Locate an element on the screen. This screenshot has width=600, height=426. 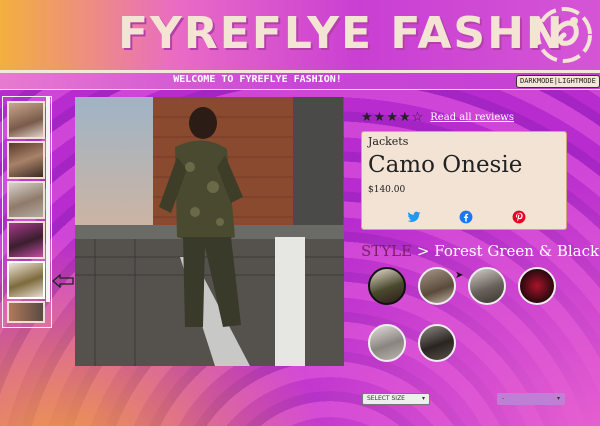
read-all-reviews-link: Read all reviews is located at coordinates (472, 117).